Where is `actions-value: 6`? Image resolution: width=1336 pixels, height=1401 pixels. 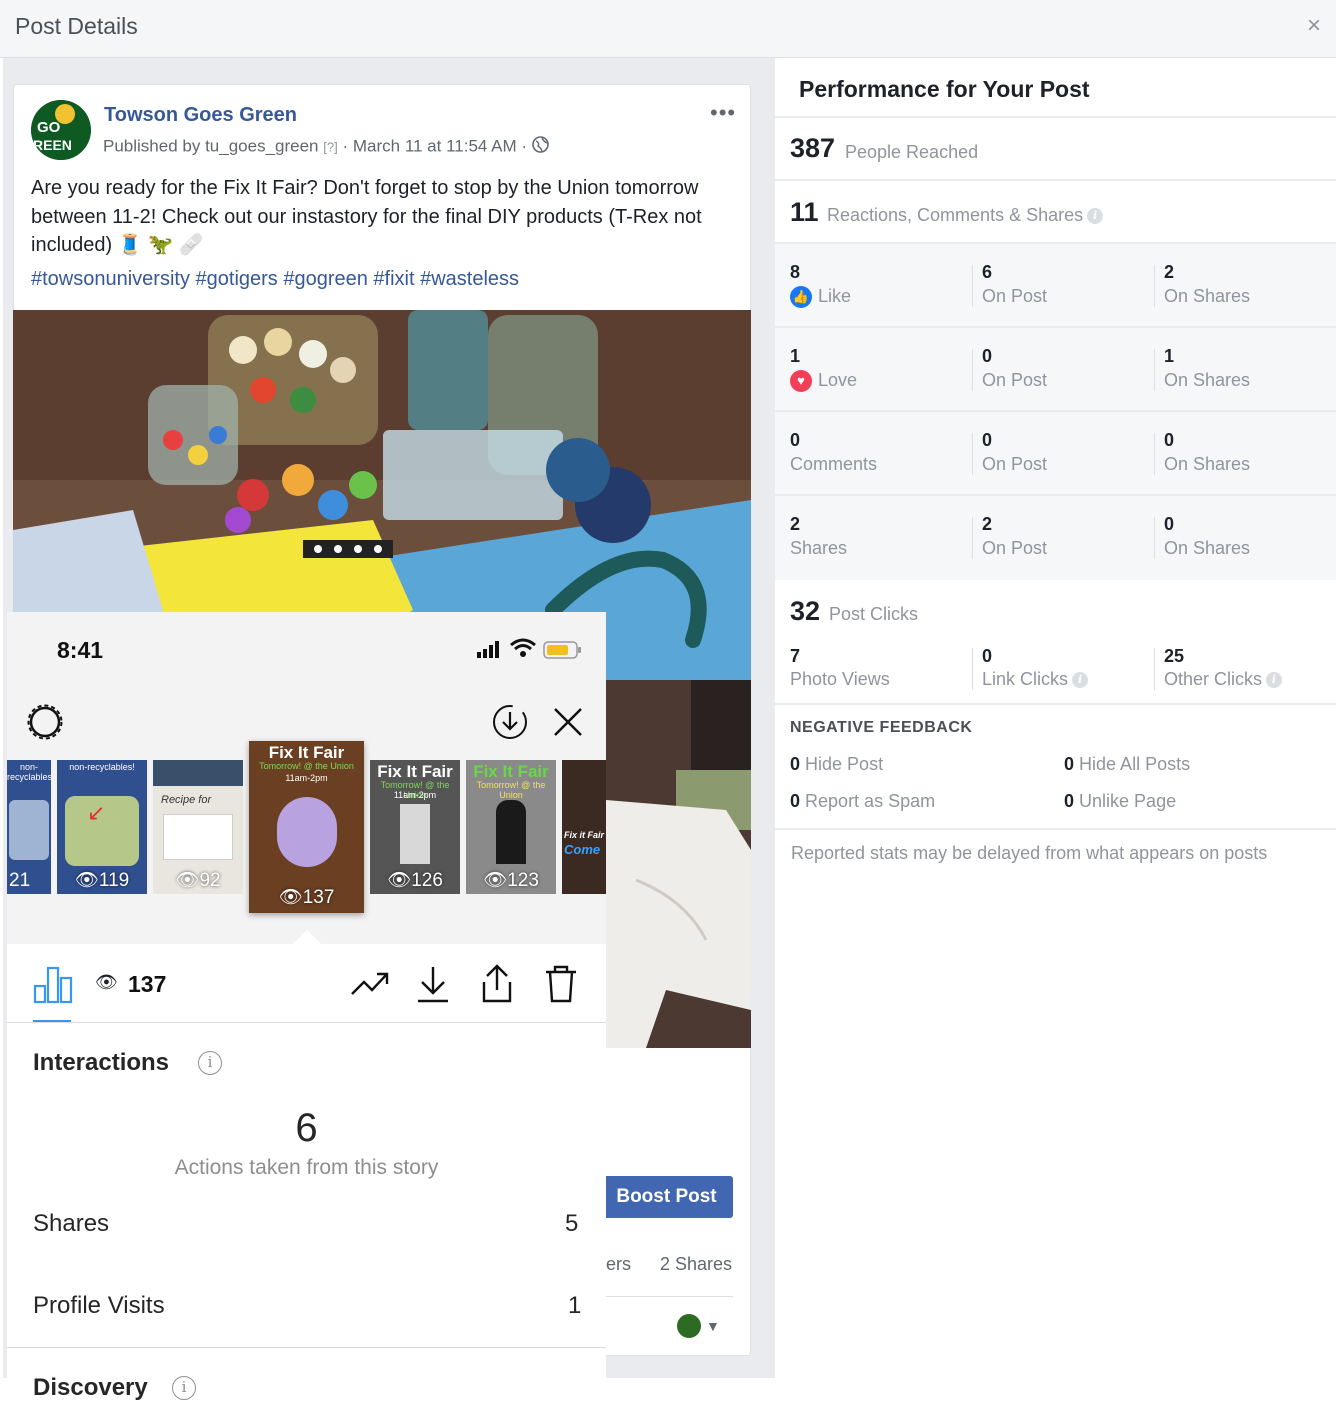 actions-value: 6 is located at coordinates (306, 1128).